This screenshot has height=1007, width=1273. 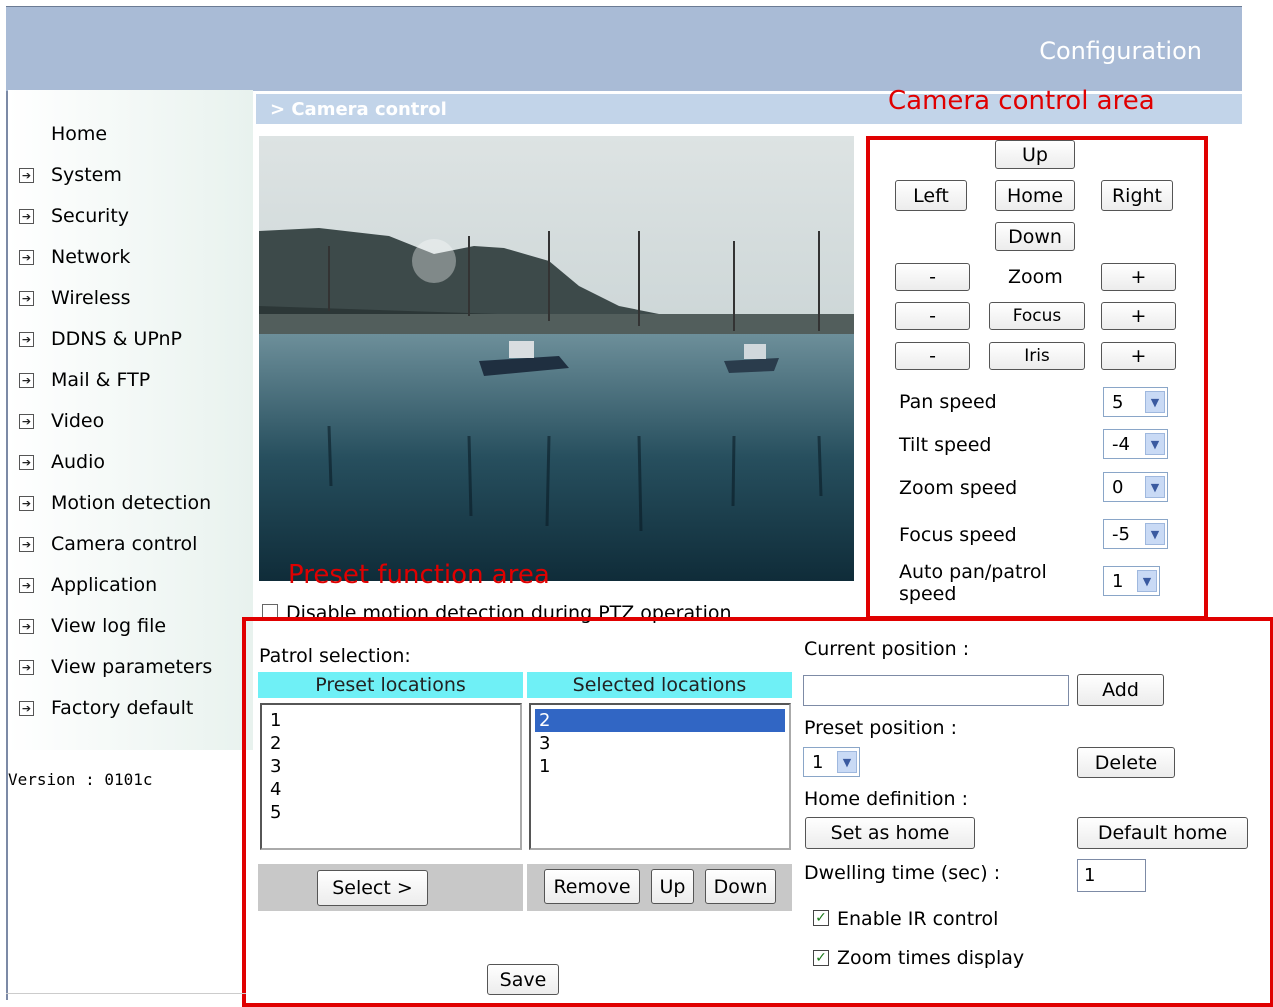 What do you see at coordinates (1037, 356) in the screenshot?
I see `iris-auto-button: Iris` at bounding box center [1037, 356].